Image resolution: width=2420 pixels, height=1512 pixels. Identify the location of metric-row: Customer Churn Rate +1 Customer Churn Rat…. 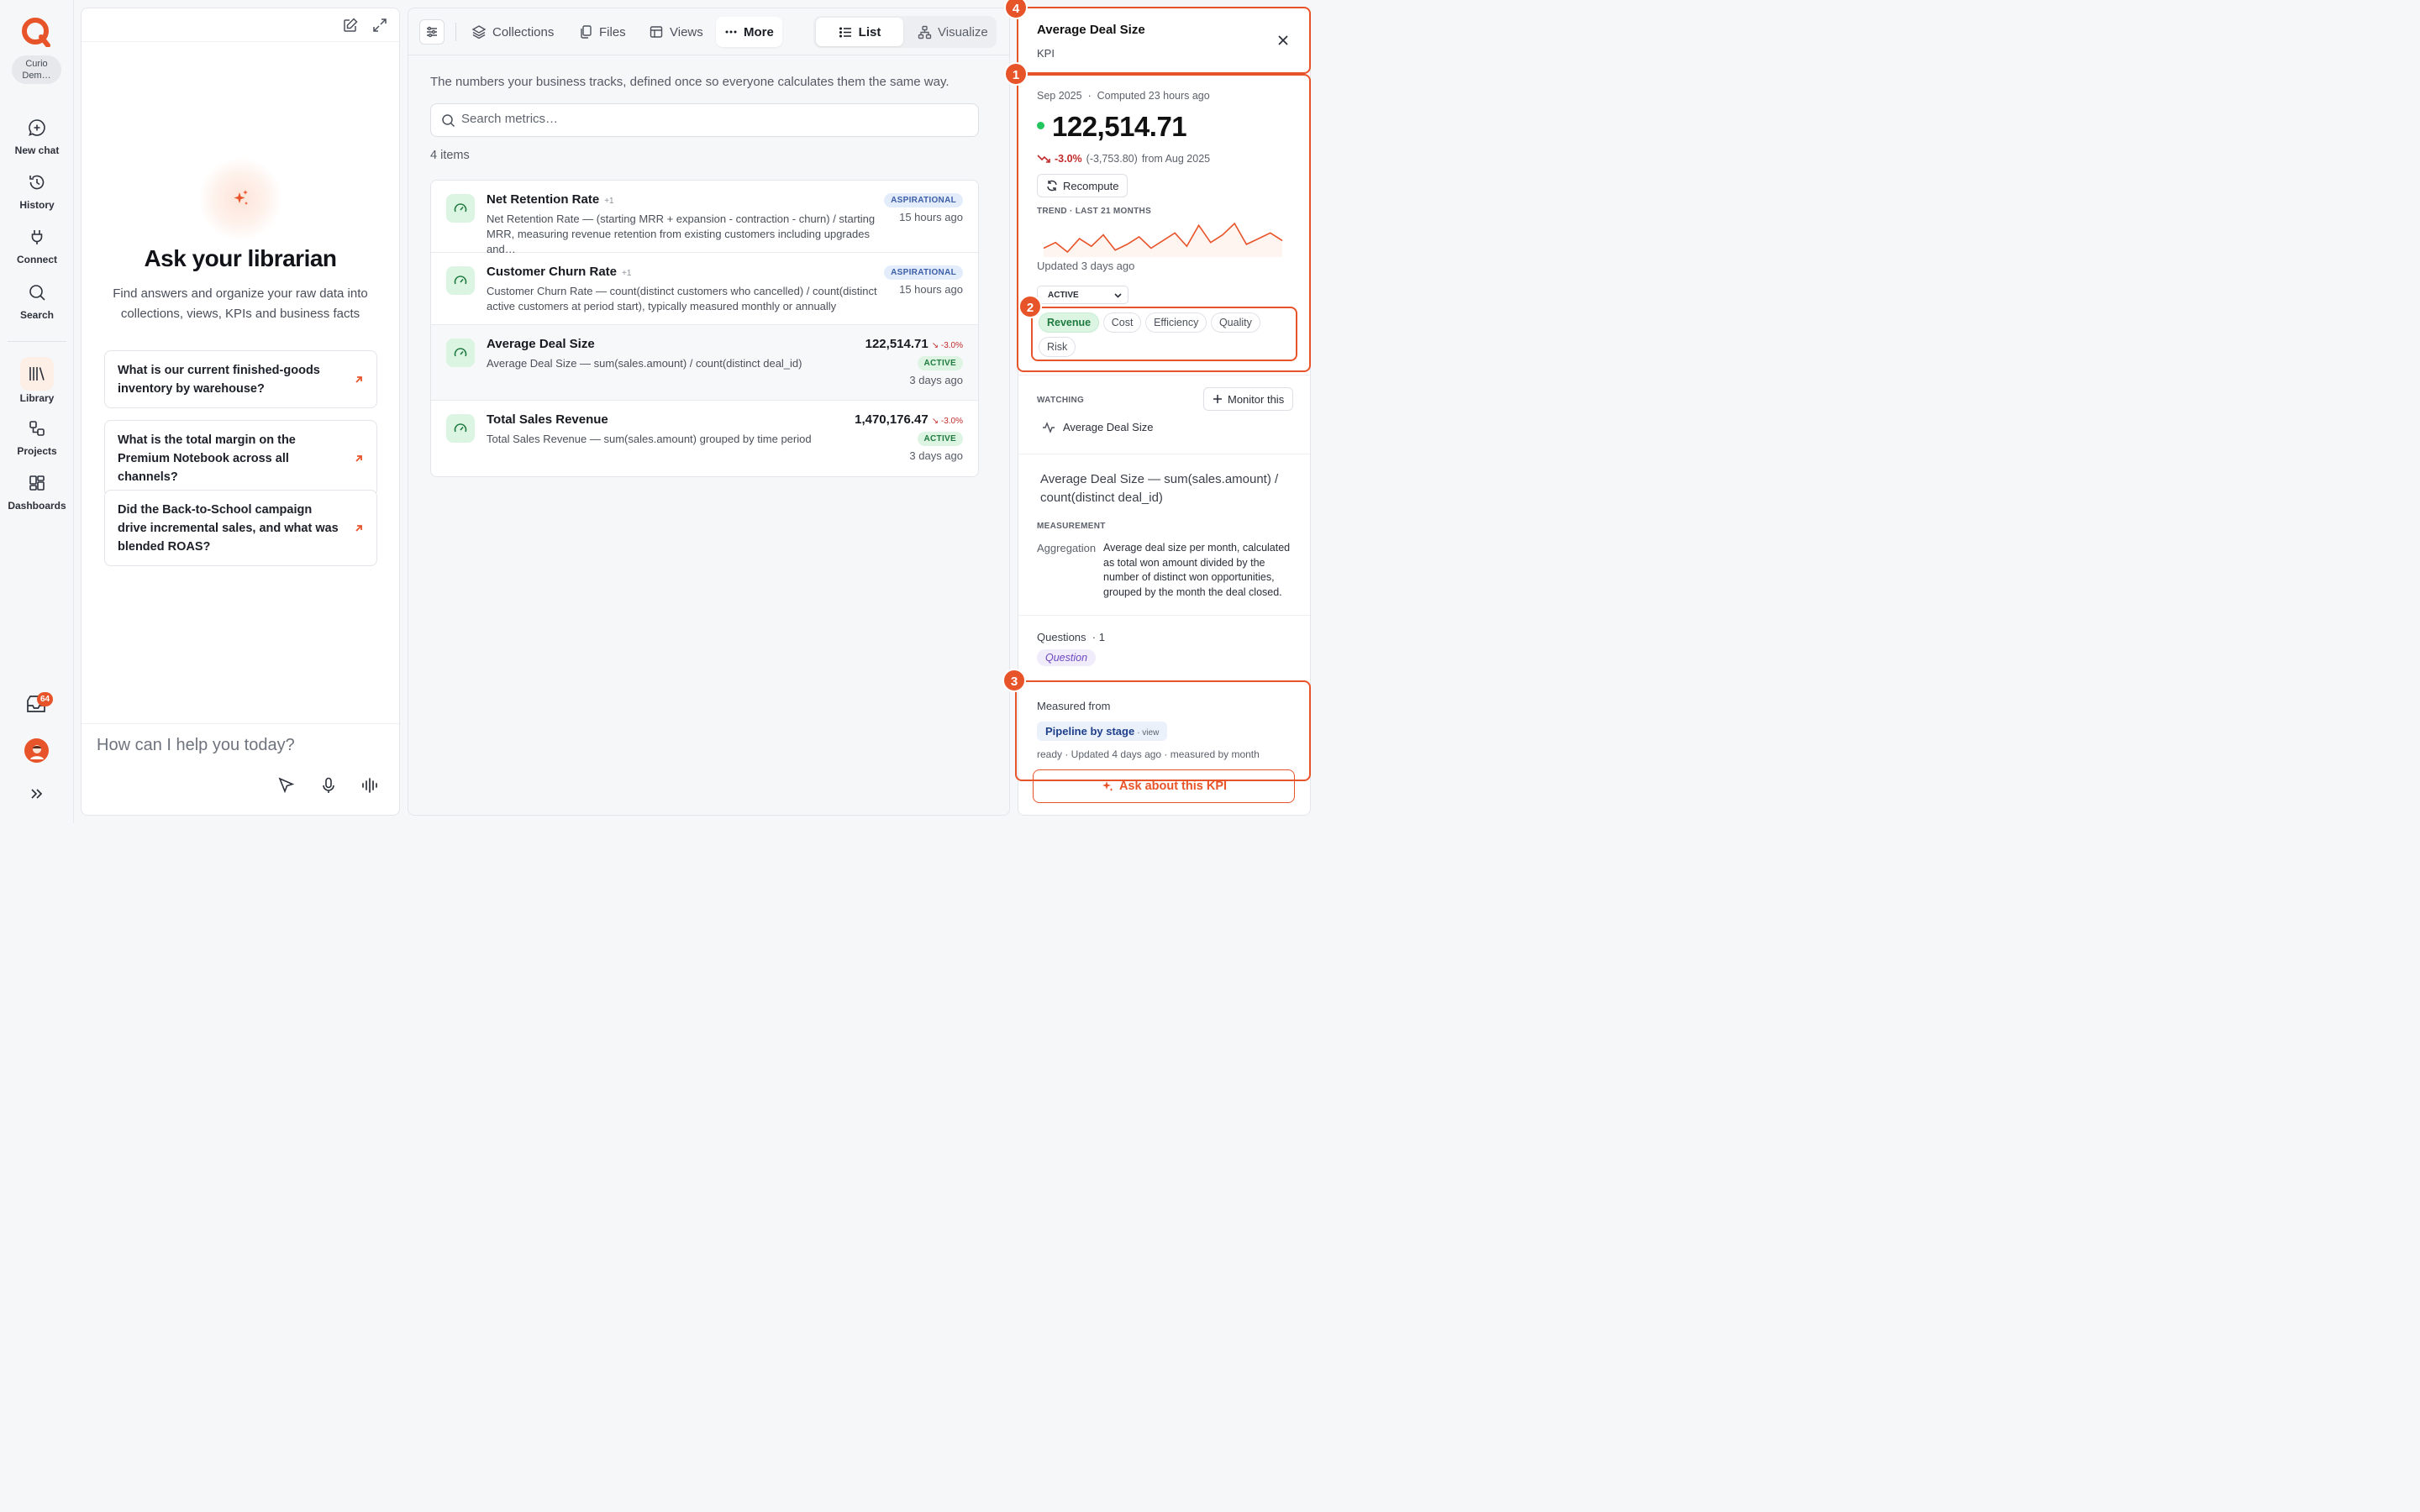
(704, 289).